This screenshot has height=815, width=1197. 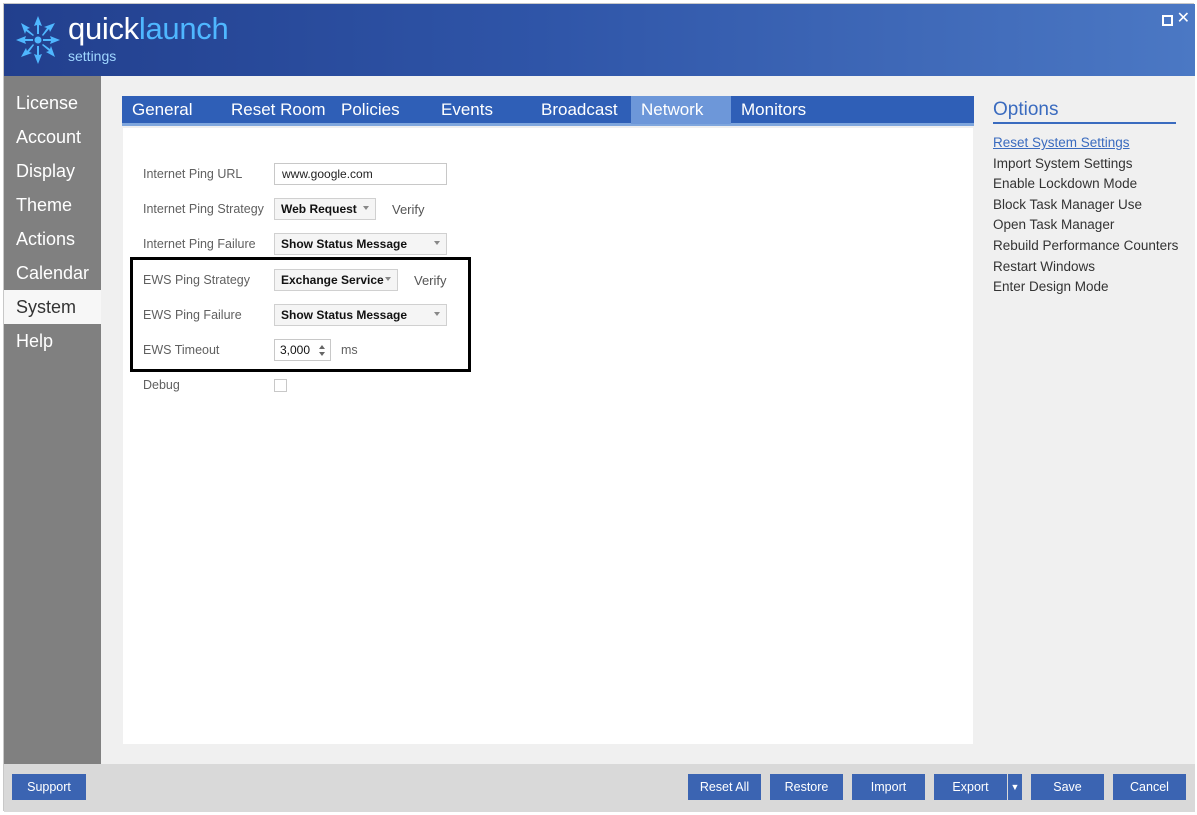 What do you see at coordinates (1015, 787) in the screenshot?
I see `export-dropdown-icon: ▼` at bounding box center [1015, 787].